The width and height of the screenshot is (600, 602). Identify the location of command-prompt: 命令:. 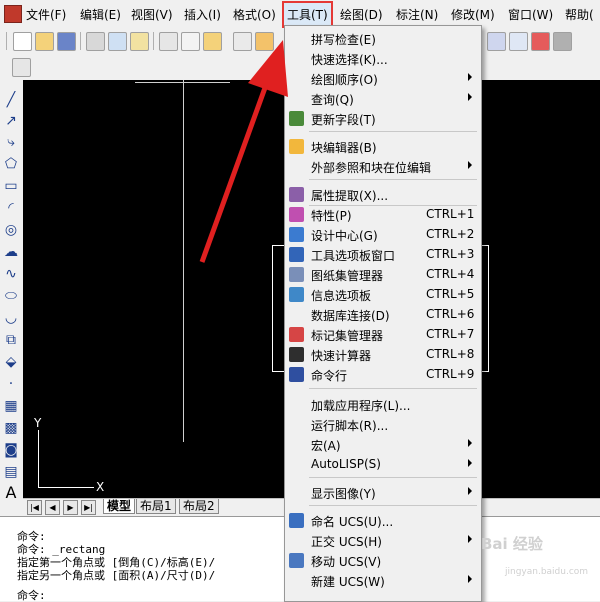
(31, 595).